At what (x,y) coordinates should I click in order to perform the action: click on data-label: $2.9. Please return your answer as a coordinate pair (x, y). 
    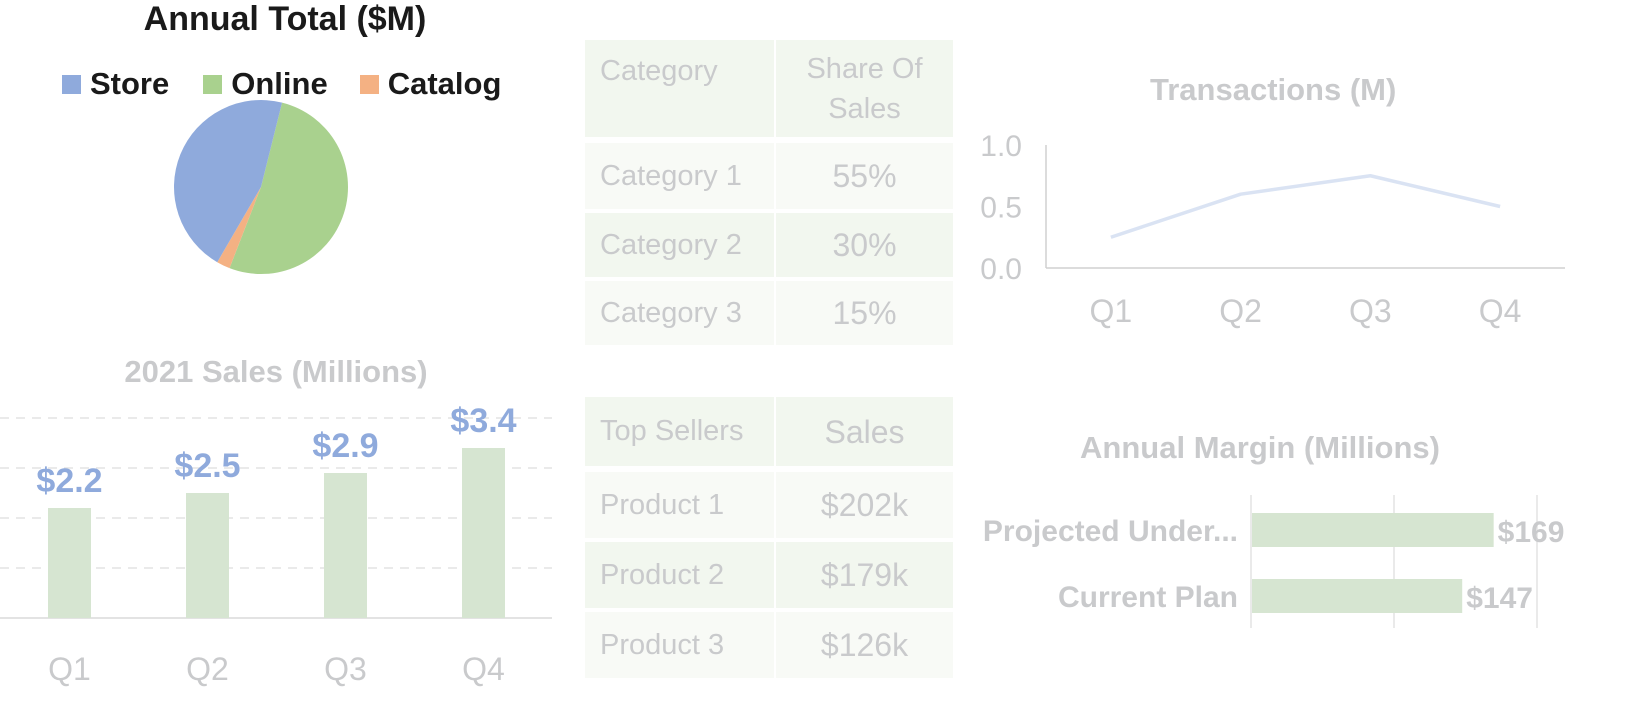
    Looking at the image, I should click on (345, 446).